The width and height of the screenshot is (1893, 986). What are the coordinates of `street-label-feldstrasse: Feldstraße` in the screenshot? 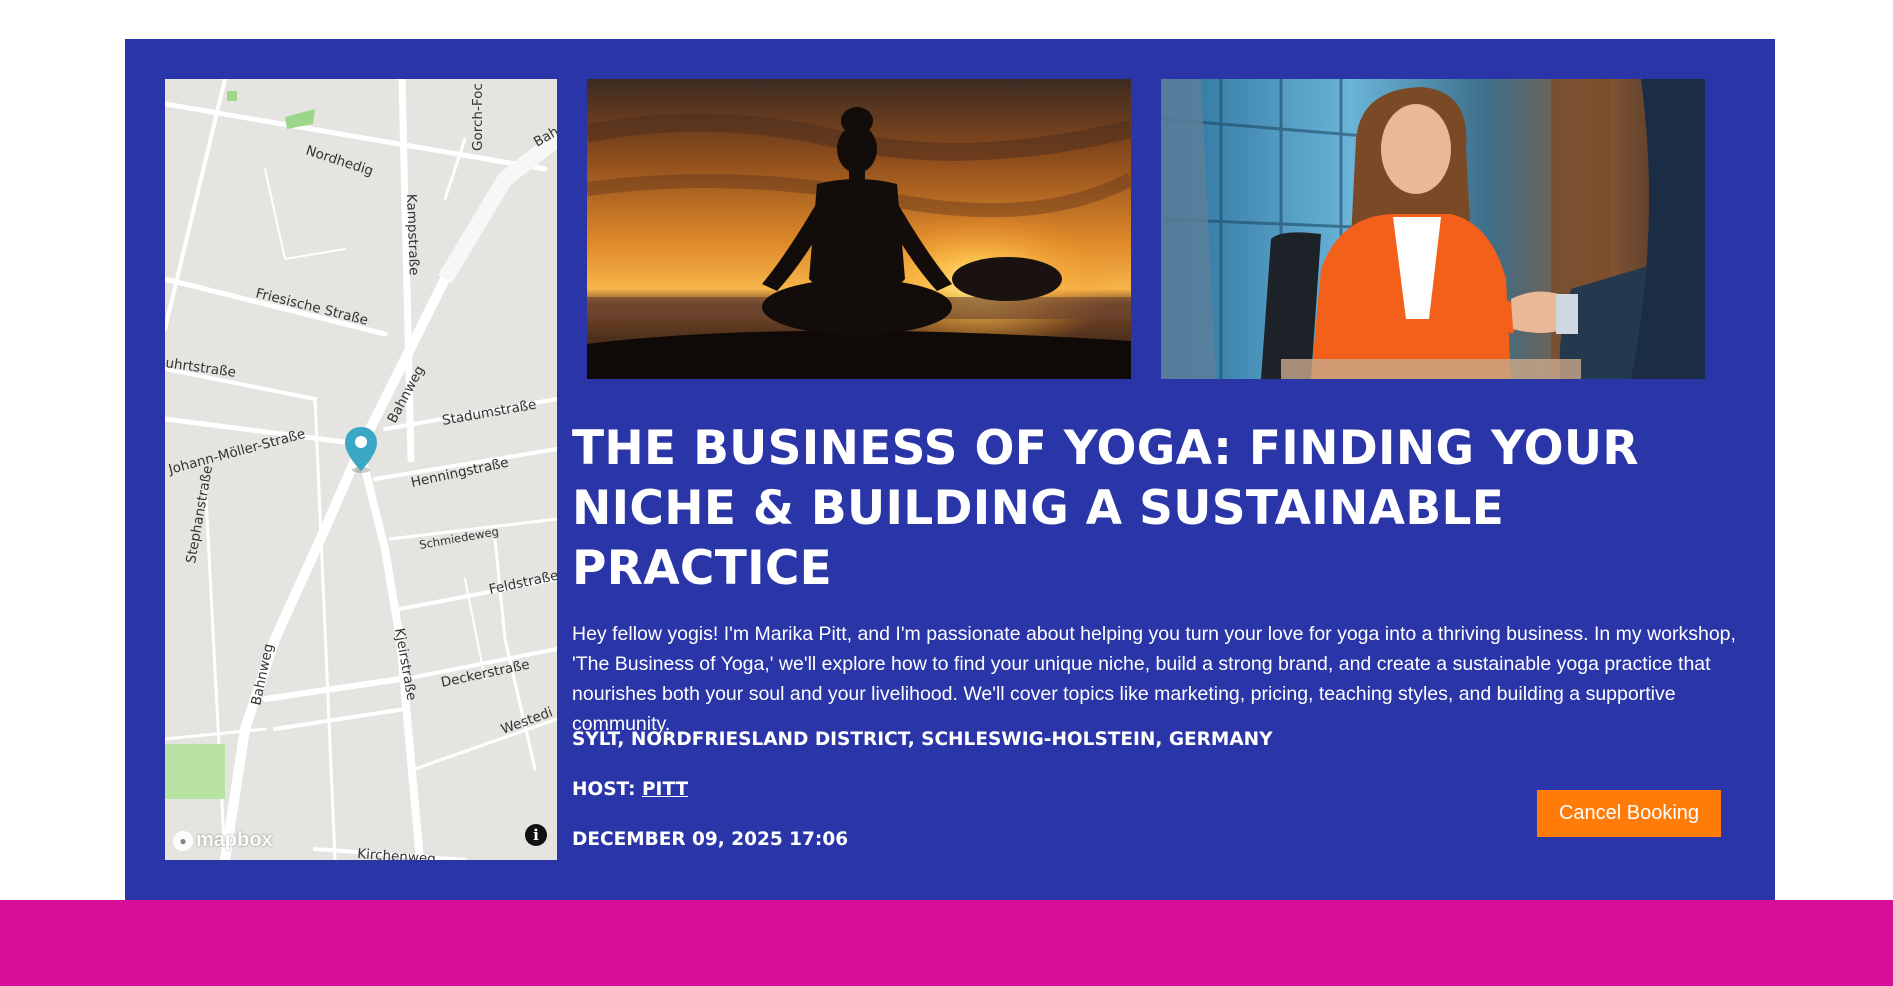 It's located at (522, 583).